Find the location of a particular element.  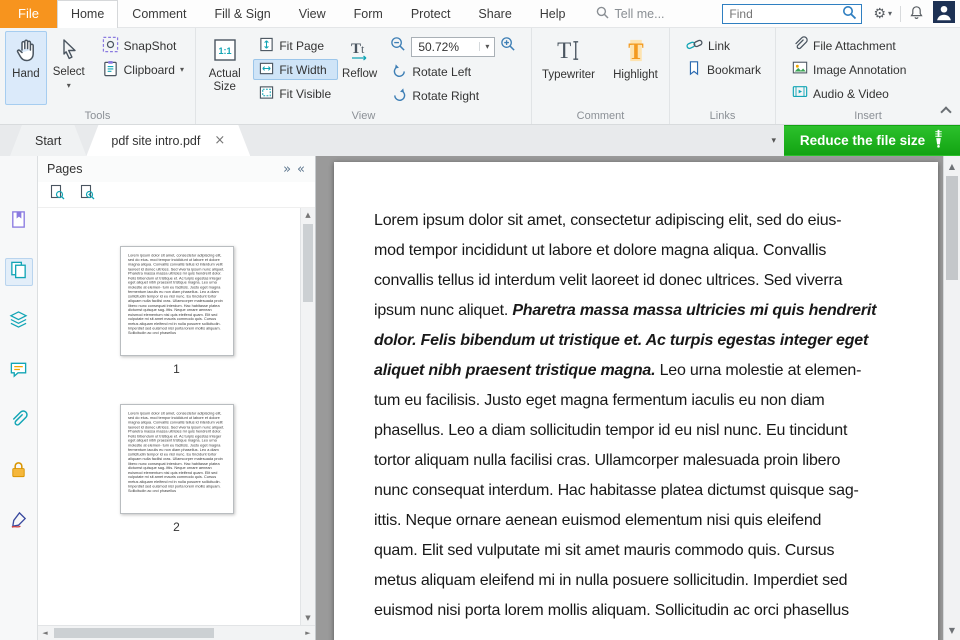

signatures-panel-button is located at coordinates (19, 522).